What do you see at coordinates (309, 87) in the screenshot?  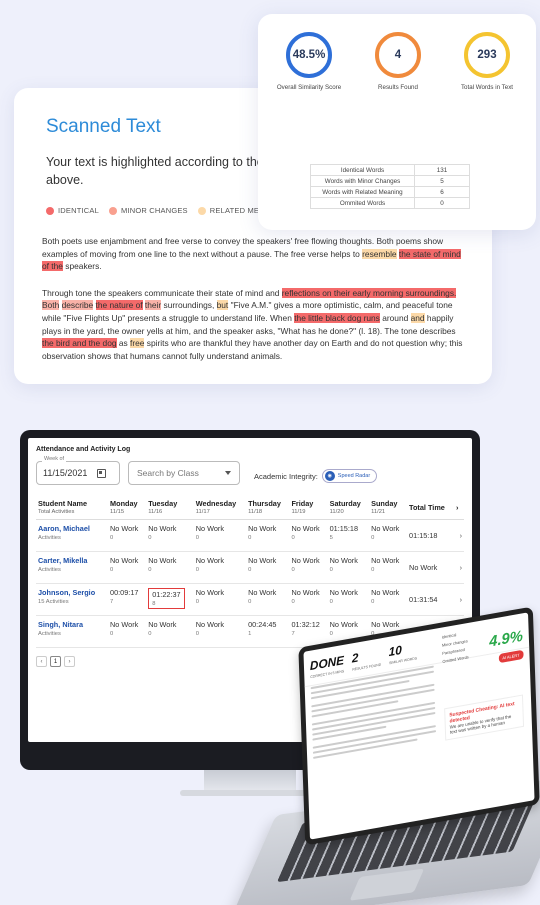 I see `similarity-score-label: Overall Similarity Score` at bounding box center [309, 87].